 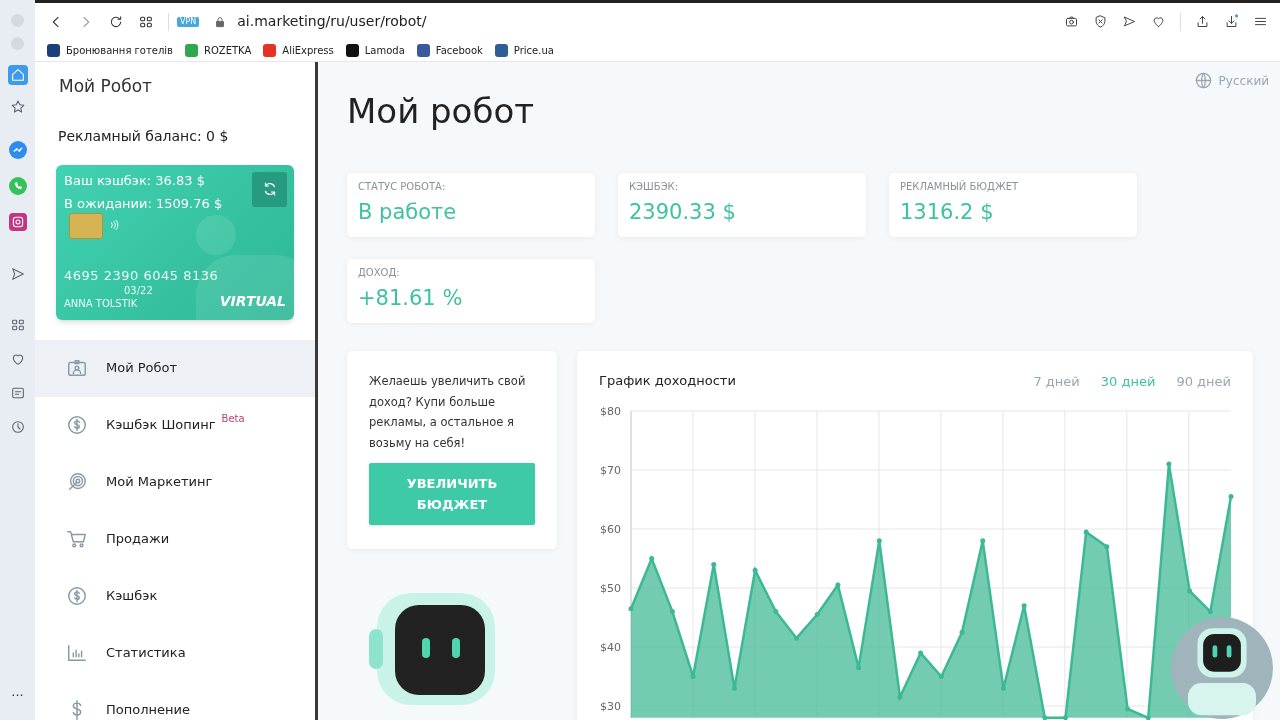 I want to click on axis-label: $70, so click(x=610, y=470).